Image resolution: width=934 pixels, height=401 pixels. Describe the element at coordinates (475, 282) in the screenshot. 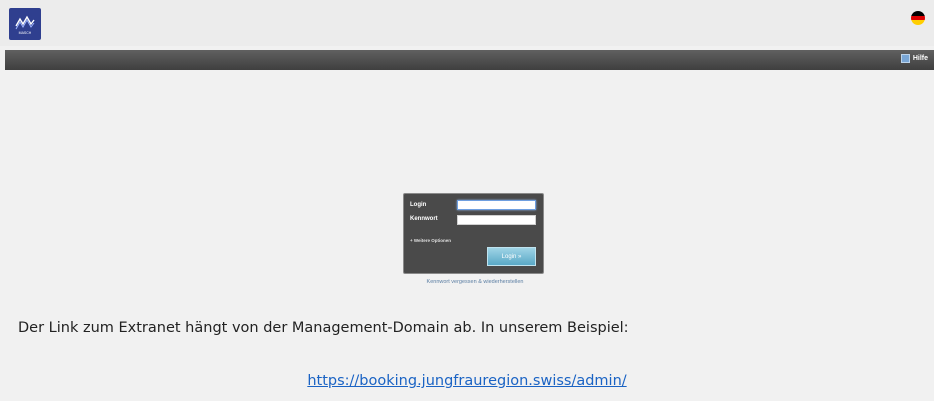

I see `forgot-password-link: Kennwort vergessen & wiederherstellen` at that location.